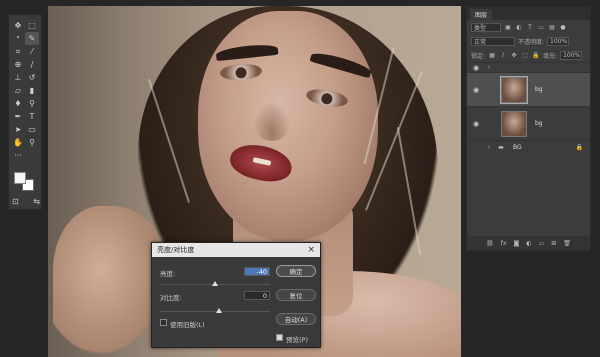  What do you see at coordinates (18, 77) in the screenshot?
I see `stamp-tool-icon: ⊥` at bounding box center [18, 77].